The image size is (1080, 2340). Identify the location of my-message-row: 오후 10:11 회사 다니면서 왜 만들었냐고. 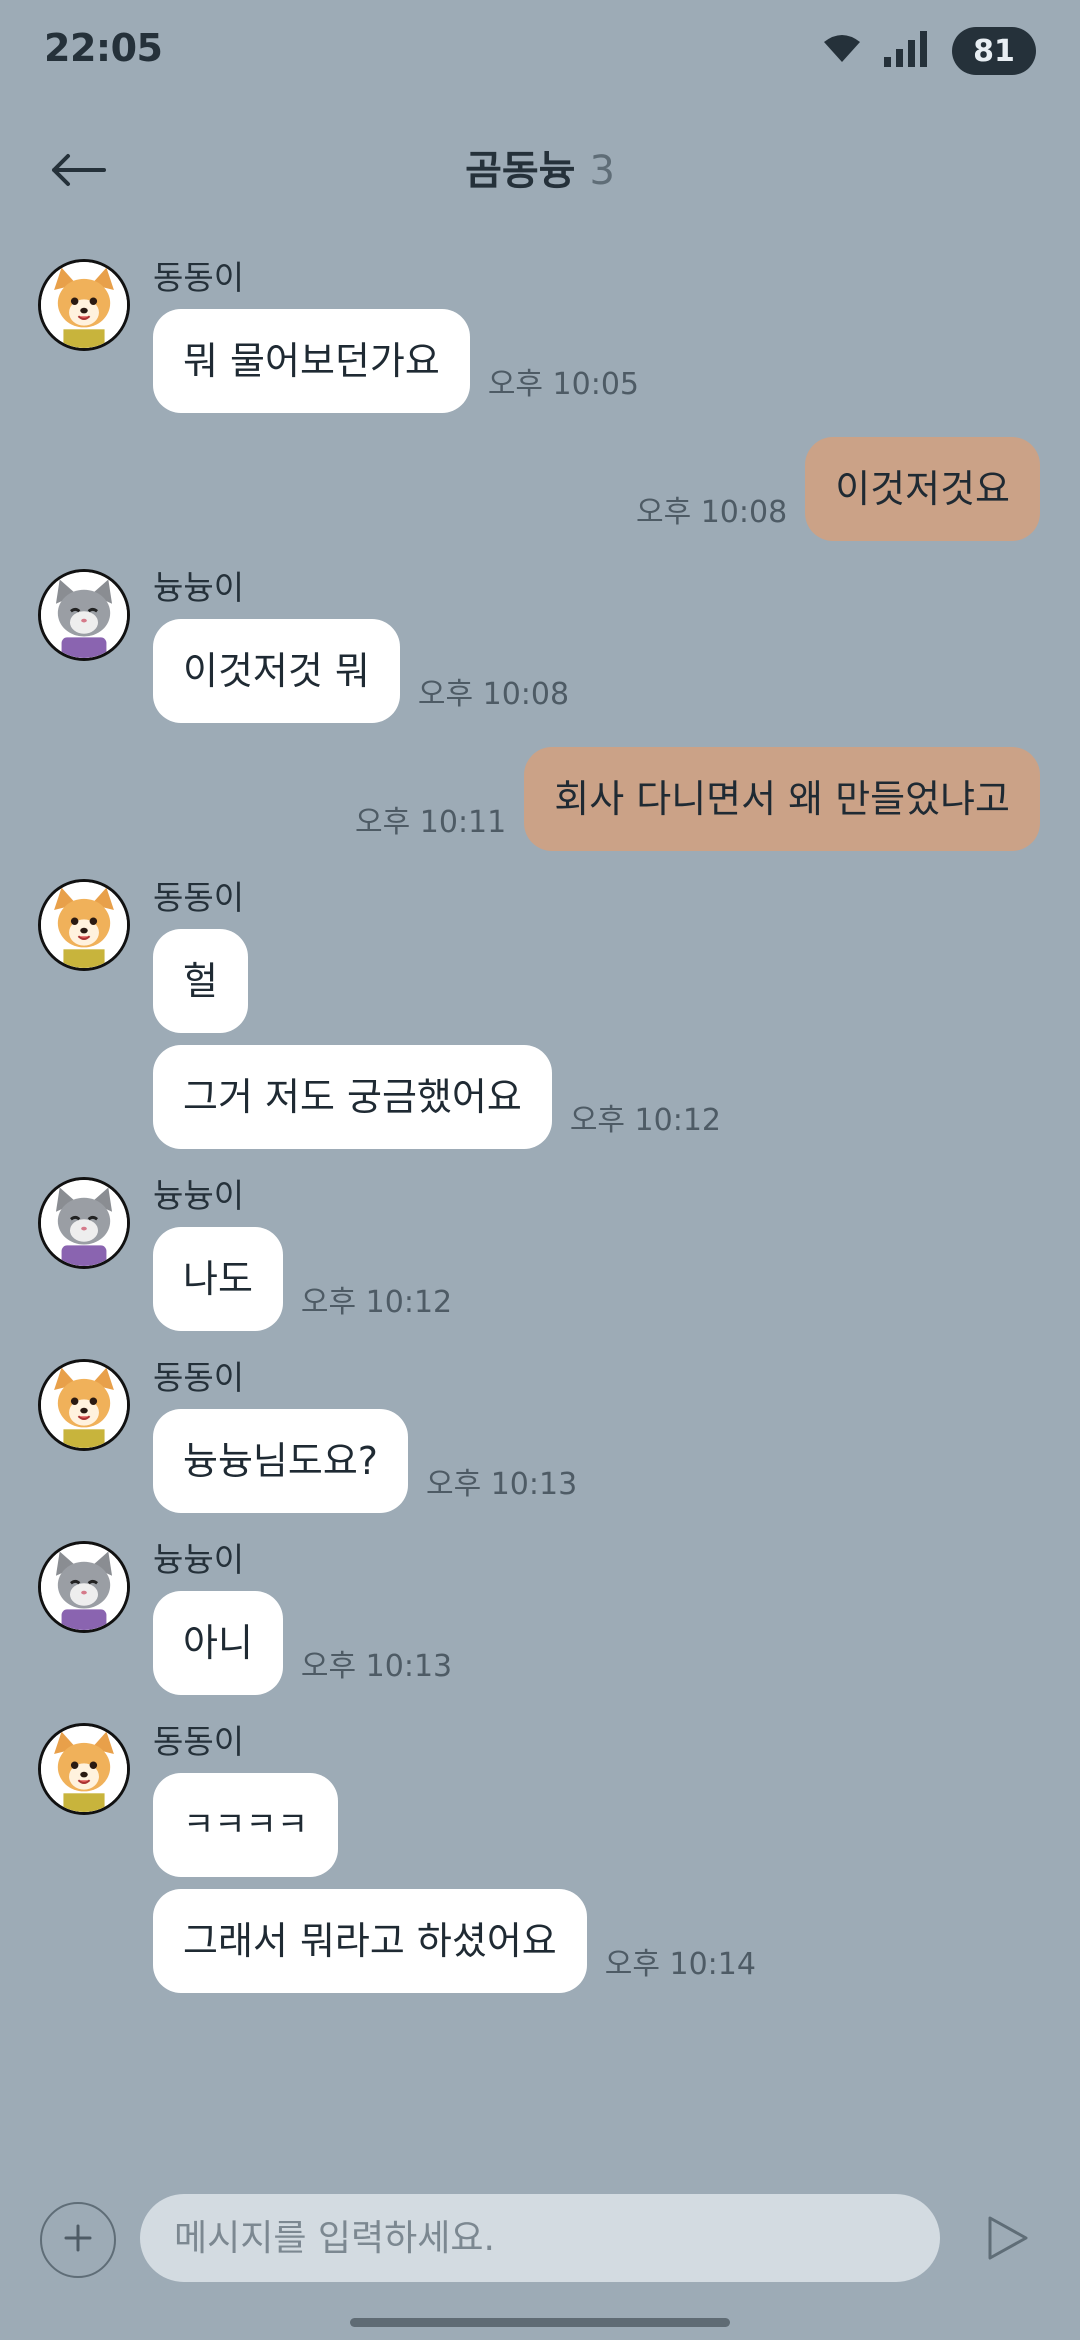
(540, 799).